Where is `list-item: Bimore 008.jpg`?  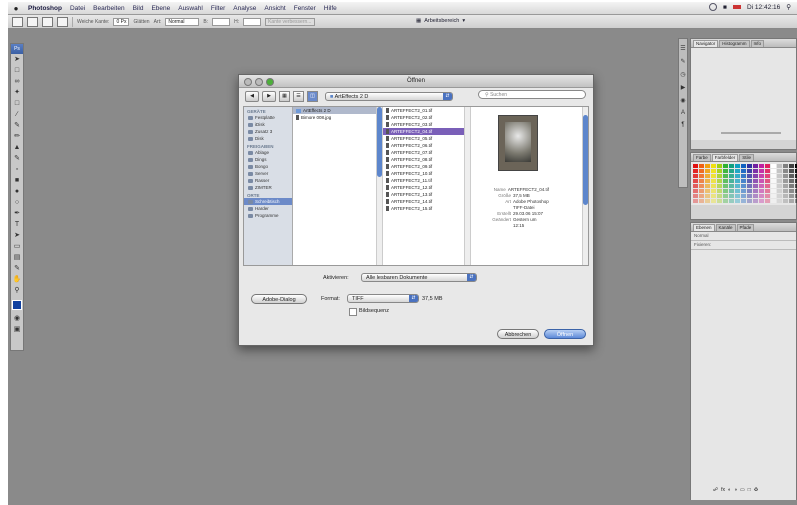
list-item: Bimore 008.jpg is located at coordinates (337, 117).